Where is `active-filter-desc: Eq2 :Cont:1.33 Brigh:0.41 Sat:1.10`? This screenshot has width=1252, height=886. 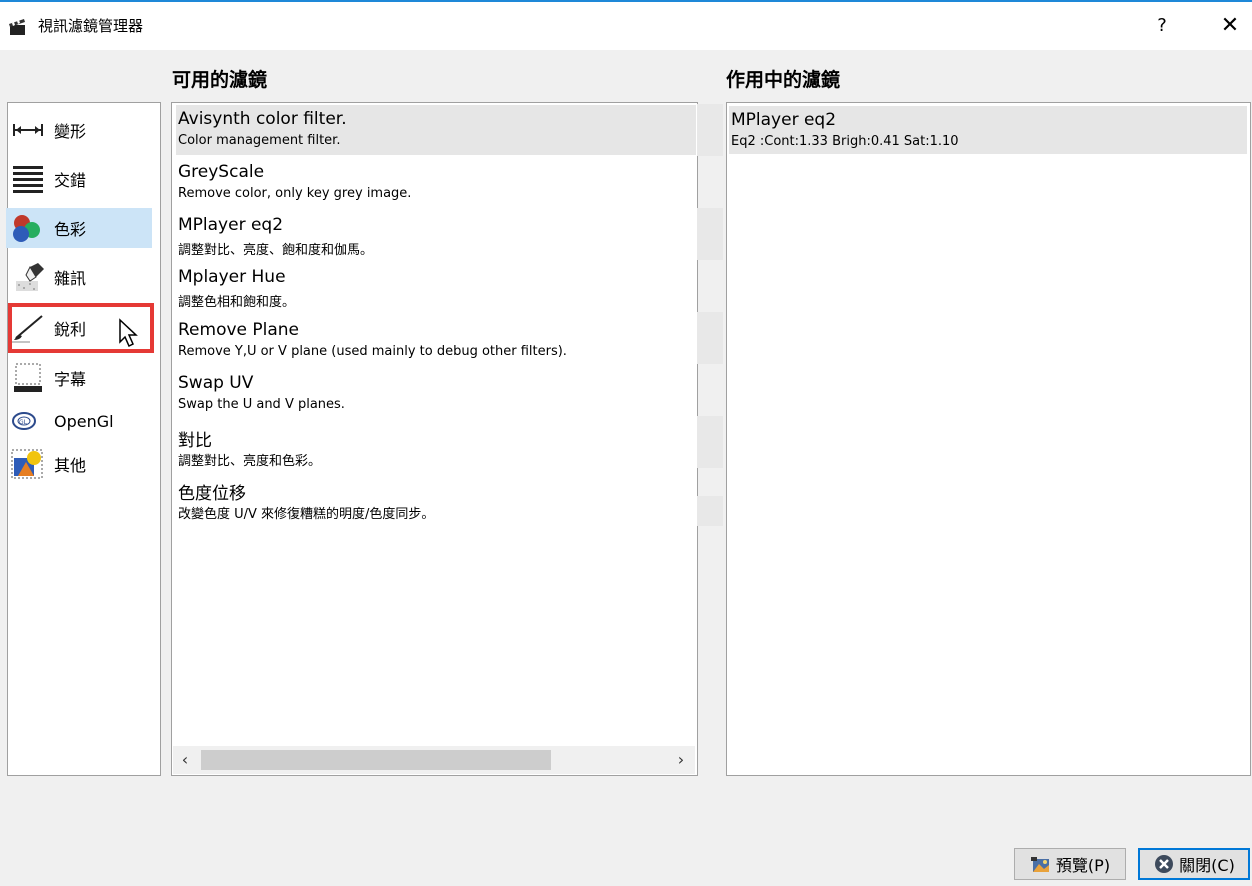 active-filter-desc: Eq2 :Cont:1.33 Brigh:0.41 Sat:1.10 is located at coordinates (845, 141).